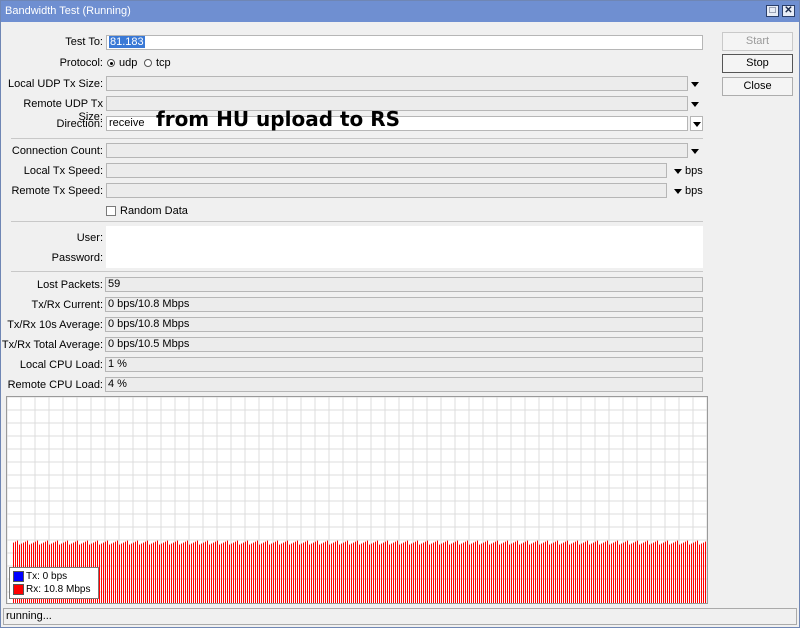  What do you see at coordinates (397, 83) in the screenshot?
I see `local-udp-tx-size-input` at bounding box center [397, 83].